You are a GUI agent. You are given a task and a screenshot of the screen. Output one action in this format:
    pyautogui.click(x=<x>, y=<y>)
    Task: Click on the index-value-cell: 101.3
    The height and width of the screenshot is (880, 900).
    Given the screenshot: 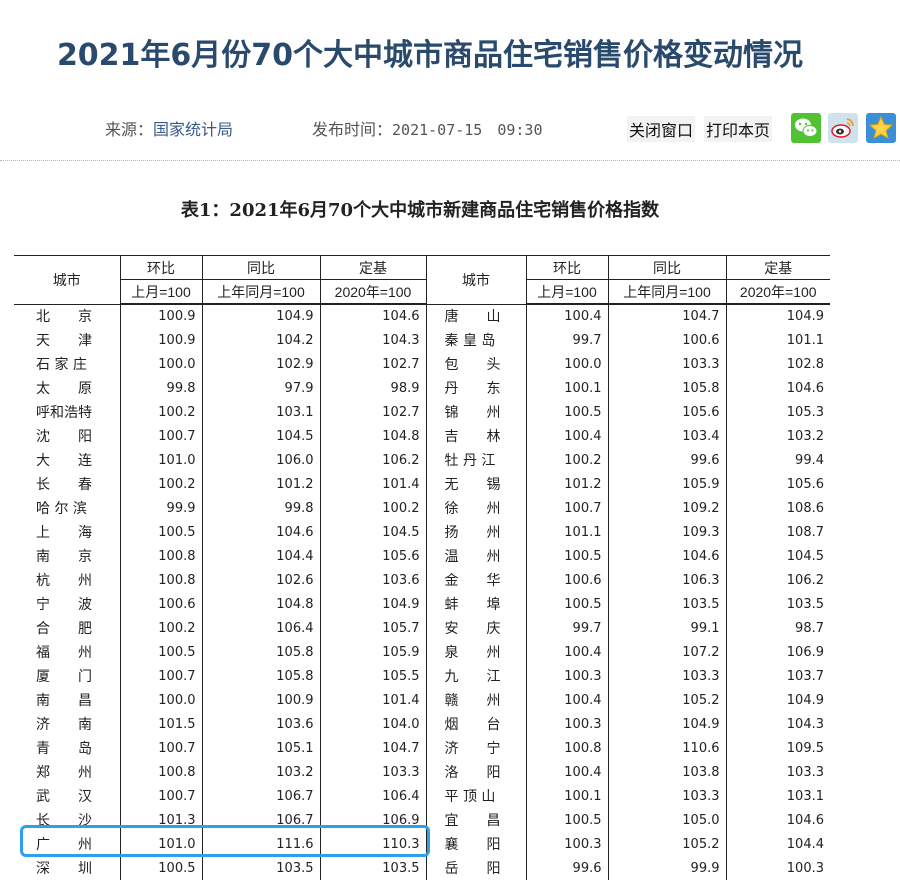 What is the action you would take?
    pyautogui.click(x=160, y=820)
    